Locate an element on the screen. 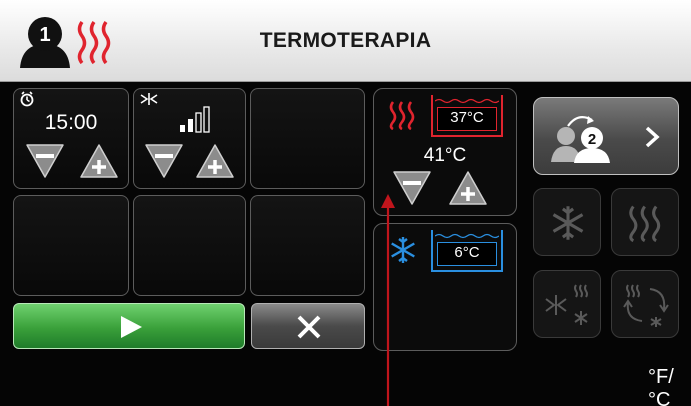 The height and width of the screenshot is (406, 691). contrast-mode-button is located at coordinates (567, 304).